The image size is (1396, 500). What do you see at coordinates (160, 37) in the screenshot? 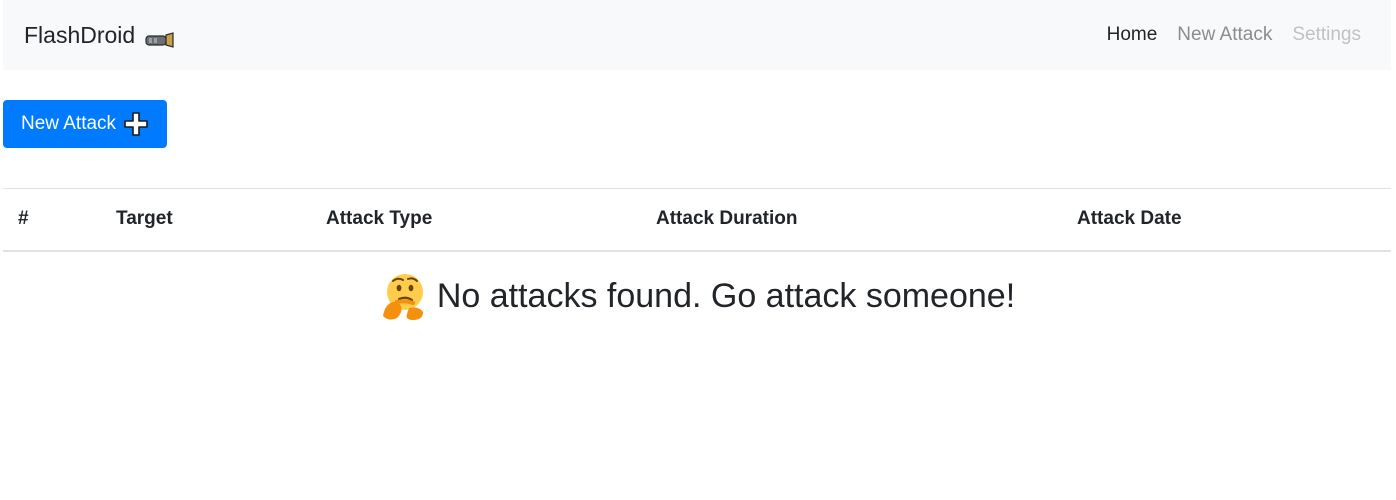
I see `flashlight-icon` at bounding box center [160, 37].